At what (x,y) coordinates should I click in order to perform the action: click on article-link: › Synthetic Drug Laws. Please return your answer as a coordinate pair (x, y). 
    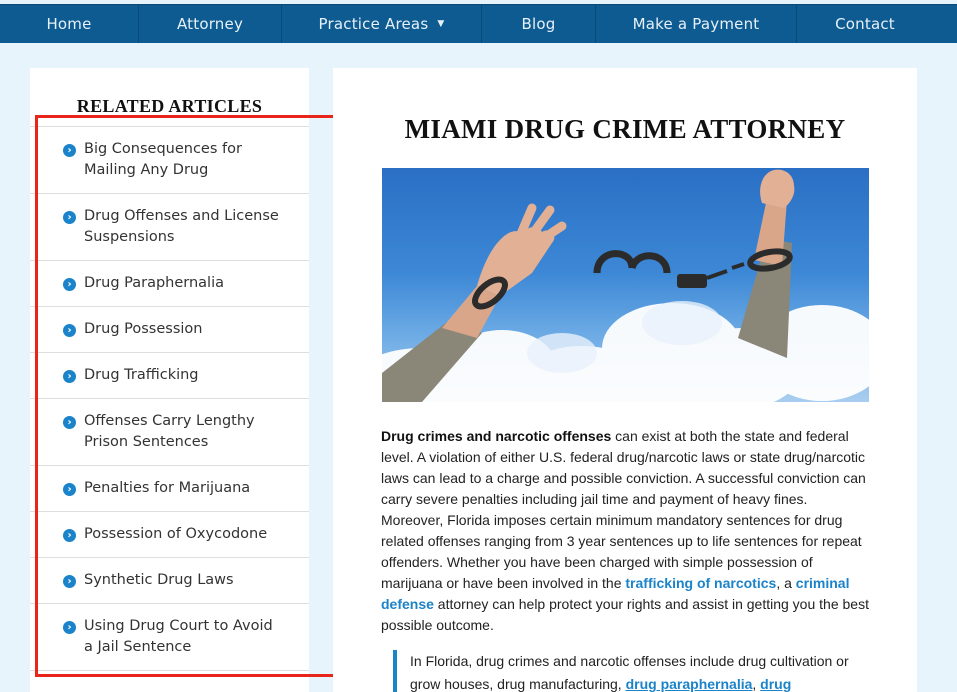
    Looking at the image, I should click on (169, 581).